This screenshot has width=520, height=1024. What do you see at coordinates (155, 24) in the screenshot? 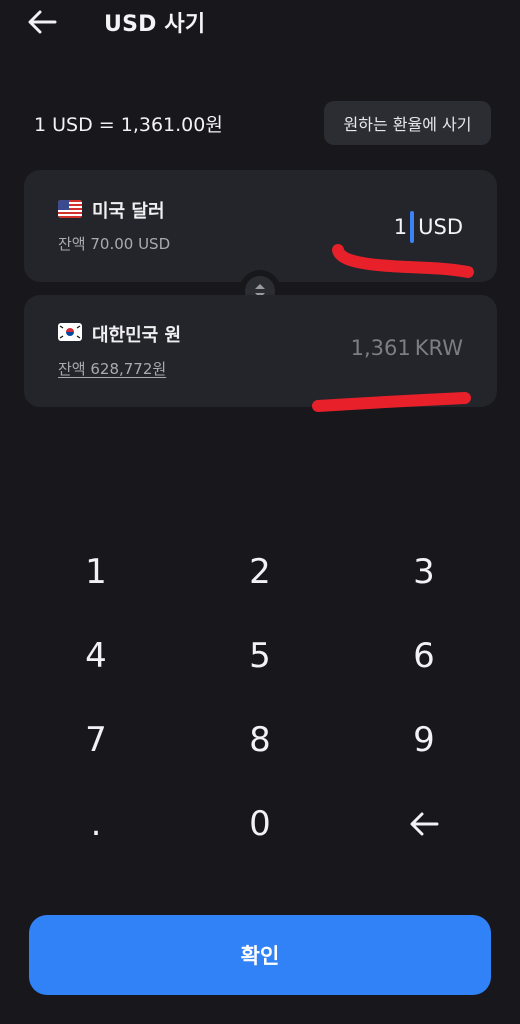
I see `page-title: USD 사기` at bounding box center [155, 24].